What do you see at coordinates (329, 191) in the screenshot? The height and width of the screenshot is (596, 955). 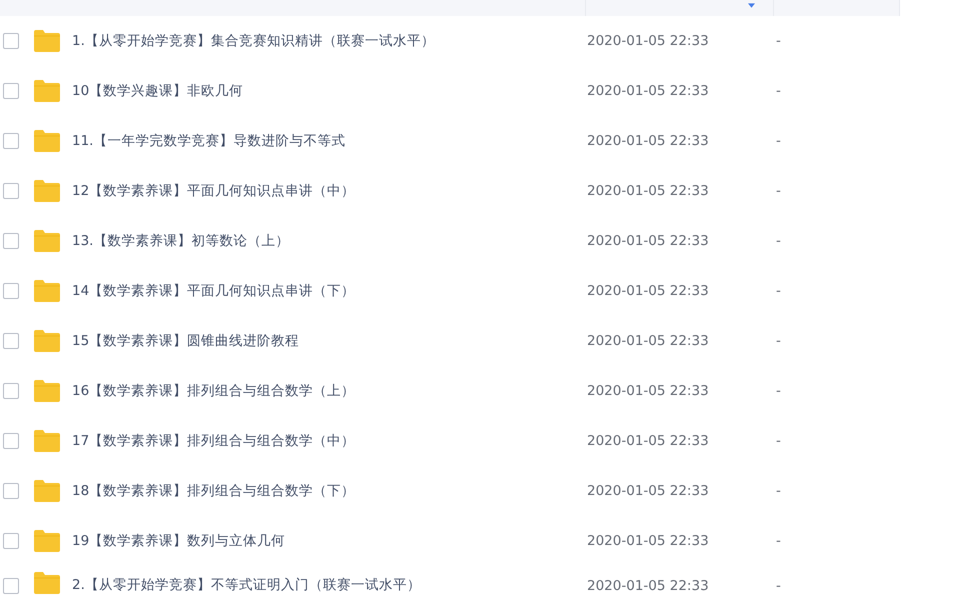 I see `file-name: 12【数学素养课】平面几何知识点串讲（中）` at bounding box center [329, 191].